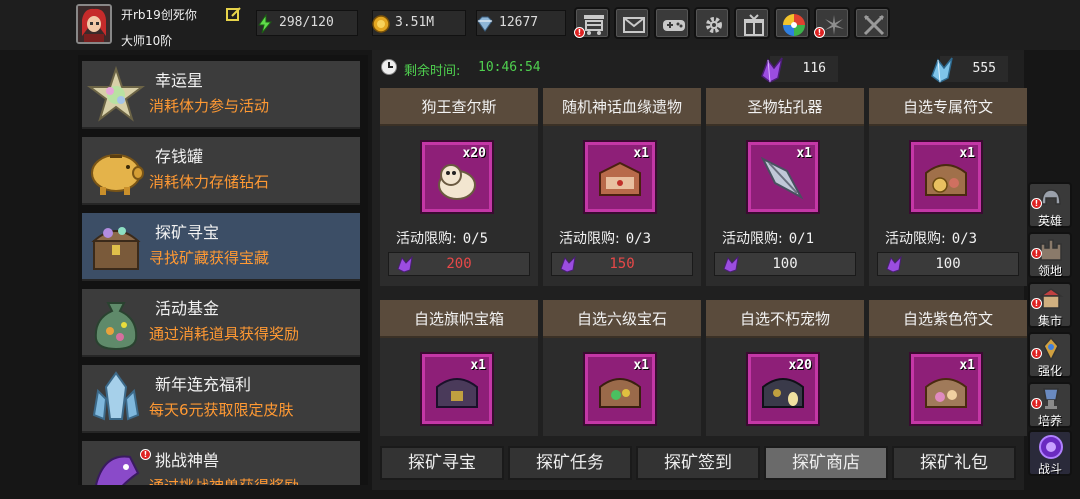  What do you see at coordinates (117, 470) in the screenshot?
I see `beast-icon` at bounding box center [117, 470].